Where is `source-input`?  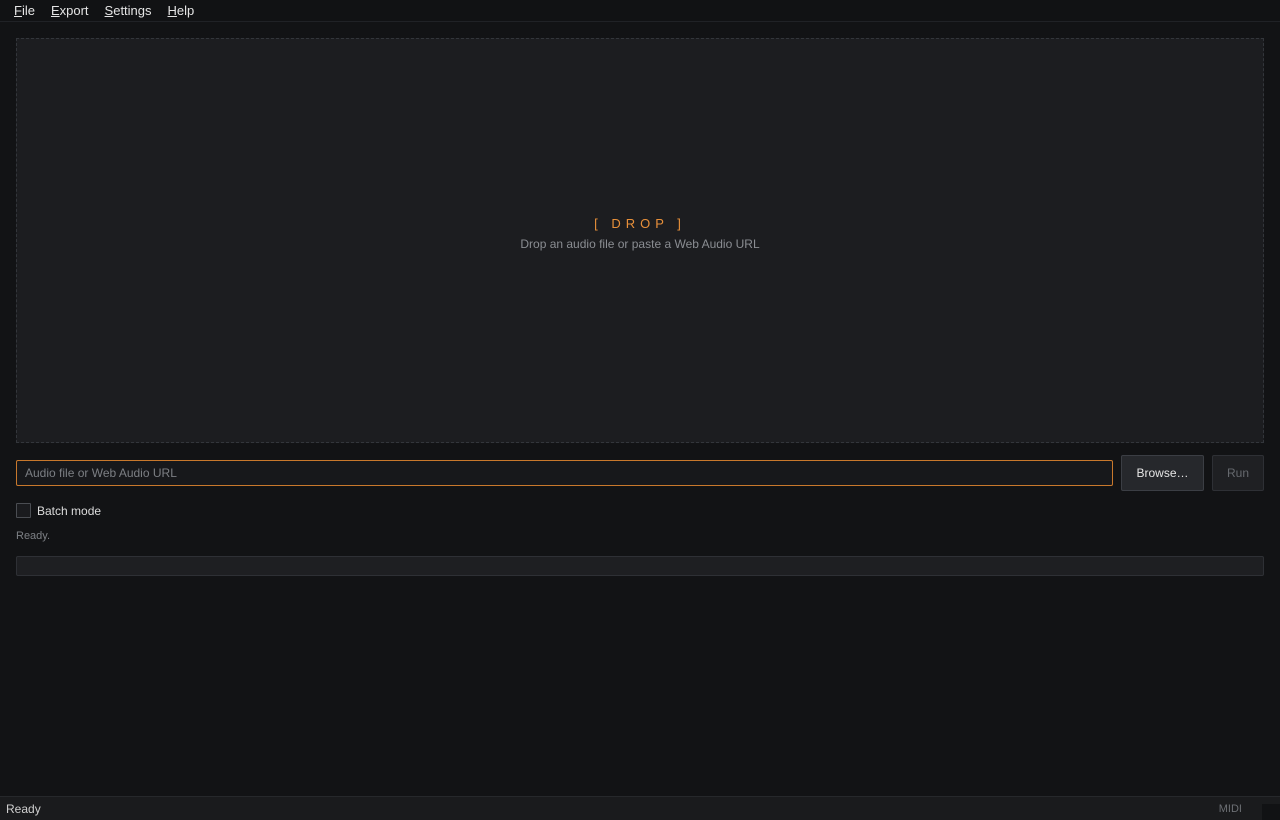 source-input is located at coordinates (564, 473).